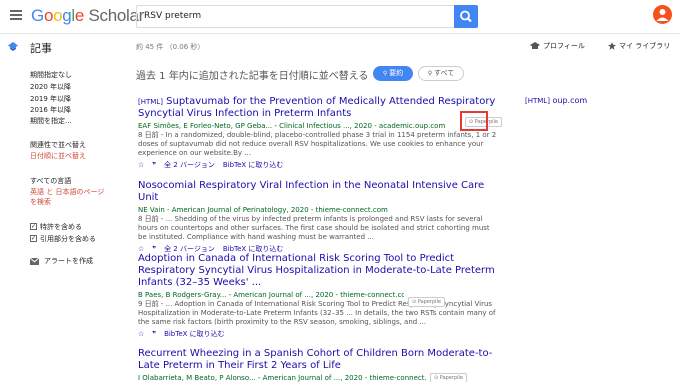 This screenshot has height=382, width=680. Describe the element at coordinates (13, 46) in the screenshot. I see `graduation-cap-icon` at that location.